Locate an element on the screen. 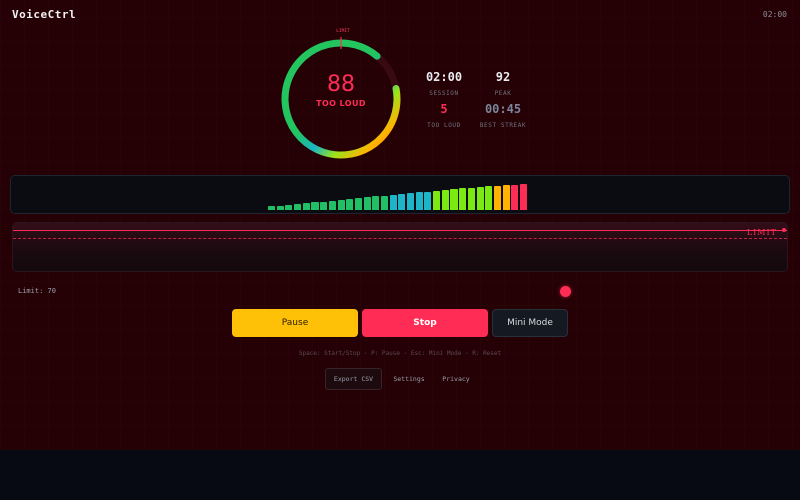 The height and width of the screenshot is (500, 800). export-csv-button: Export CSV is located at coordinates (353, 379).